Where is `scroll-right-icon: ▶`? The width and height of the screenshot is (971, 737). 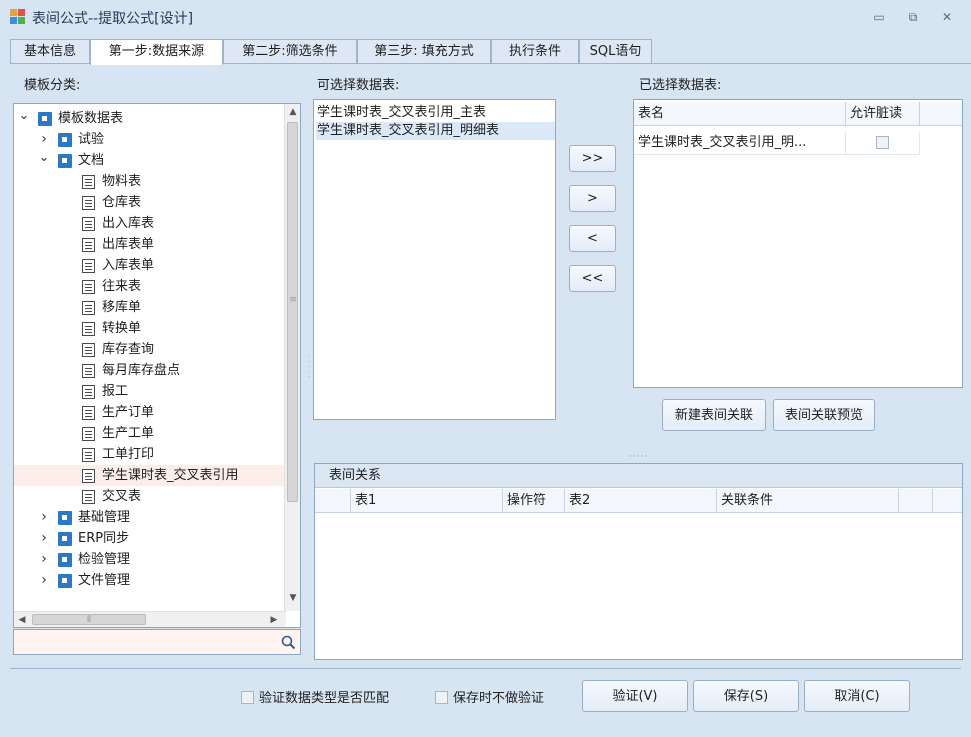 scroll-right-icon: ▶ is located at coordinates (274, 619).